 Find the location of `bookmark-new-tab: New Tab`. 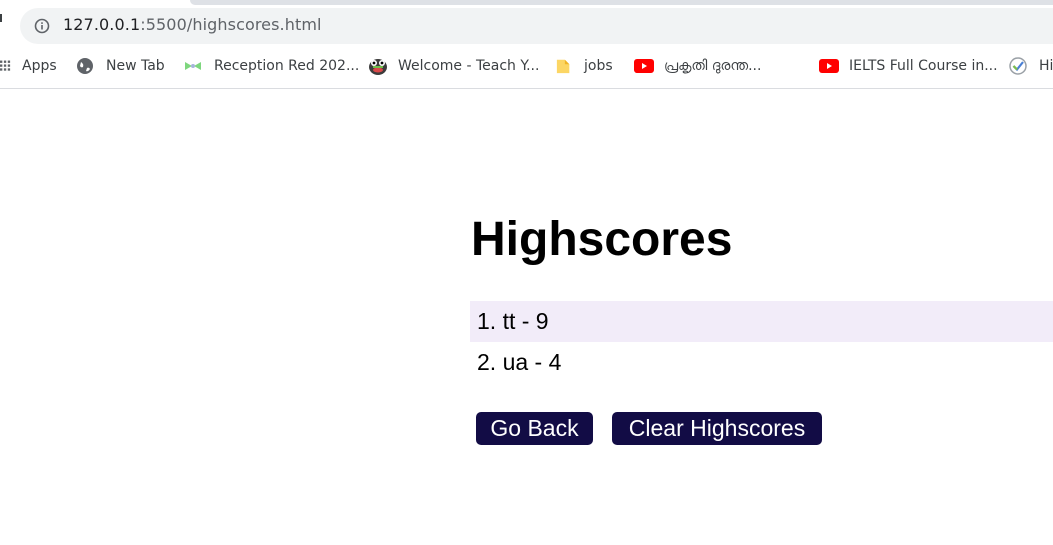

bookmark-new-tab: New Tab is located at coordinates (120, 66).